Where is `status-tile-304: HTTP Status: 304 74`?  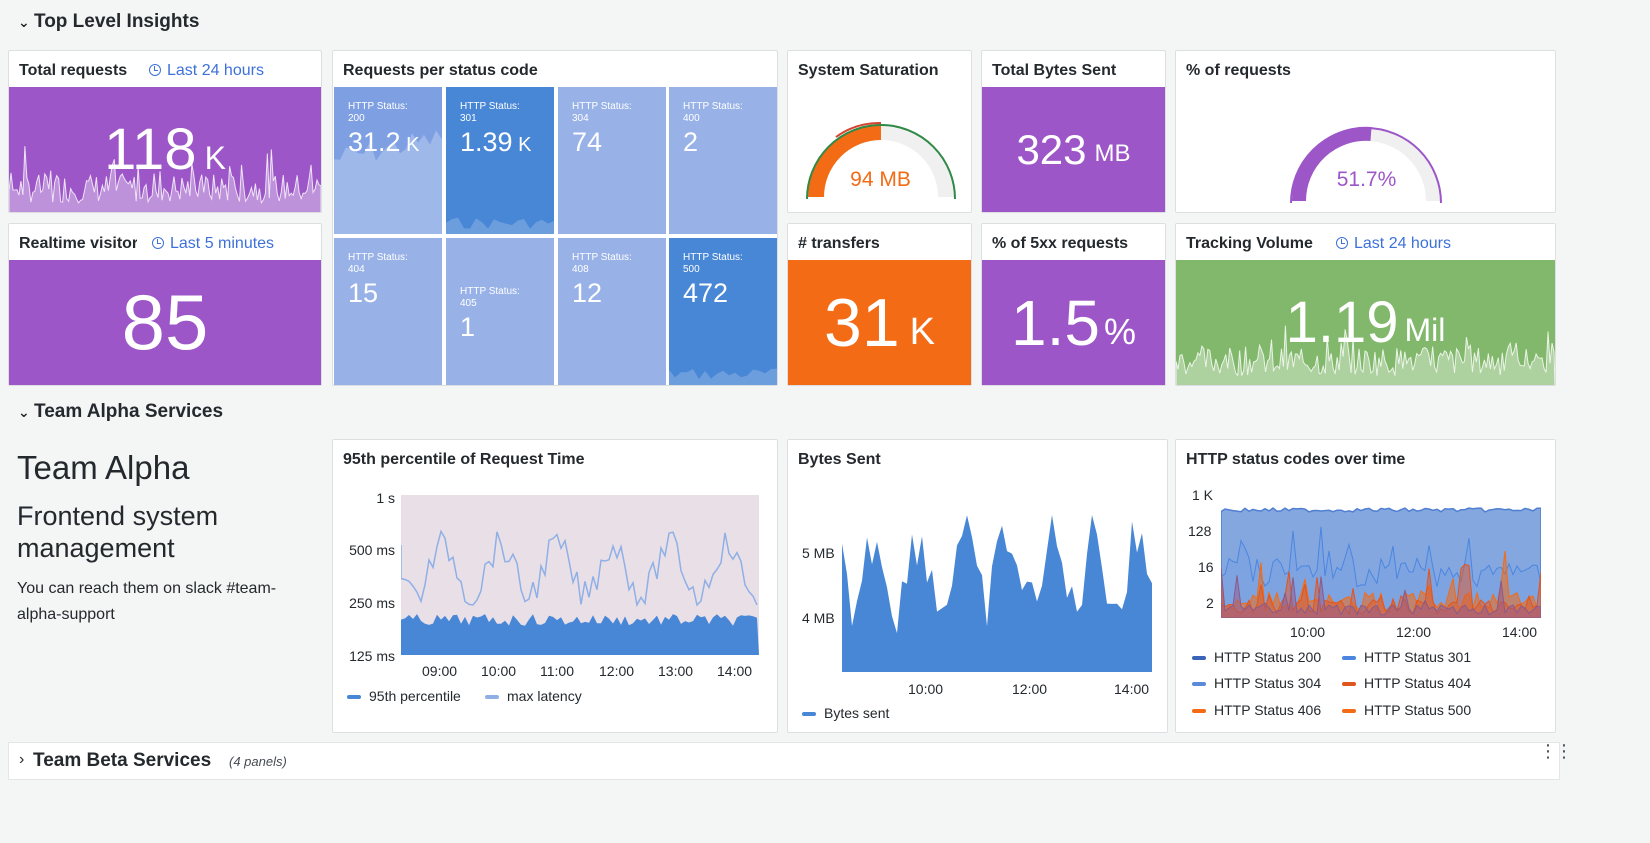
status-tile-304: HTTP Status: 304 74 is located at coordinates (612, 160).